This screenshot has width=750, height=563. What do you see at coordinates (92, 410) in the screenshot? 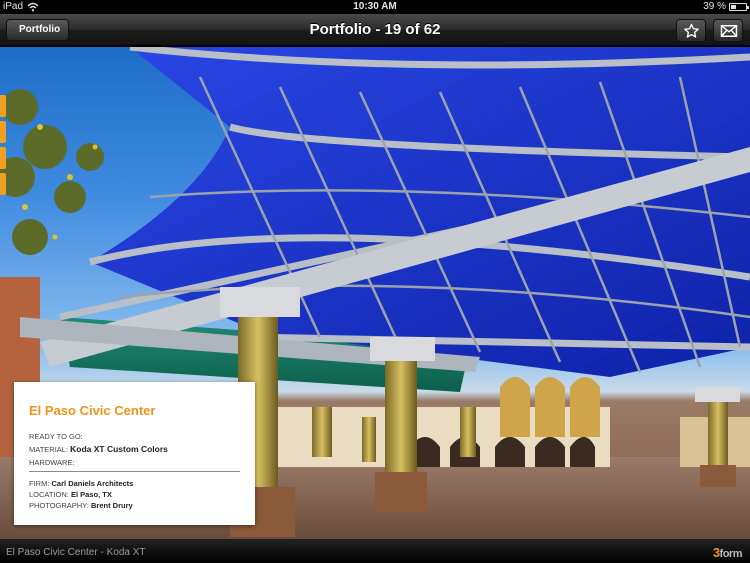
I see `project-title: El Paso Civic Center` at bounding box center [92, 410].